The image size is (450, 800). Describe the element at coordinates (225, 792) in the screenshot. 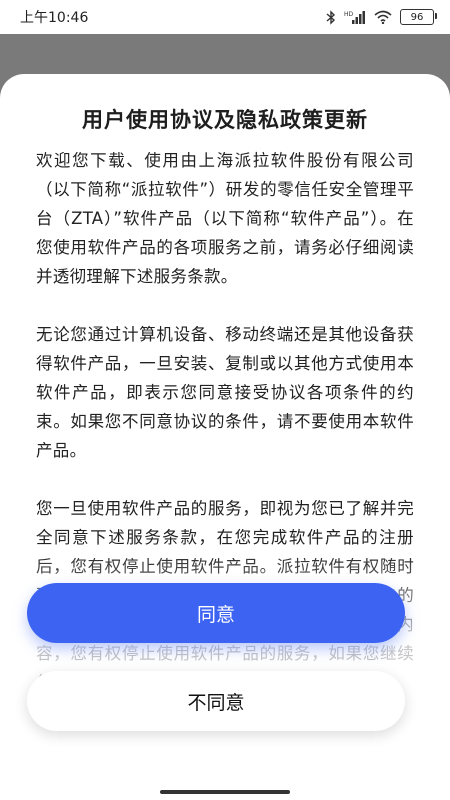

I see `home-indicator` at that location.